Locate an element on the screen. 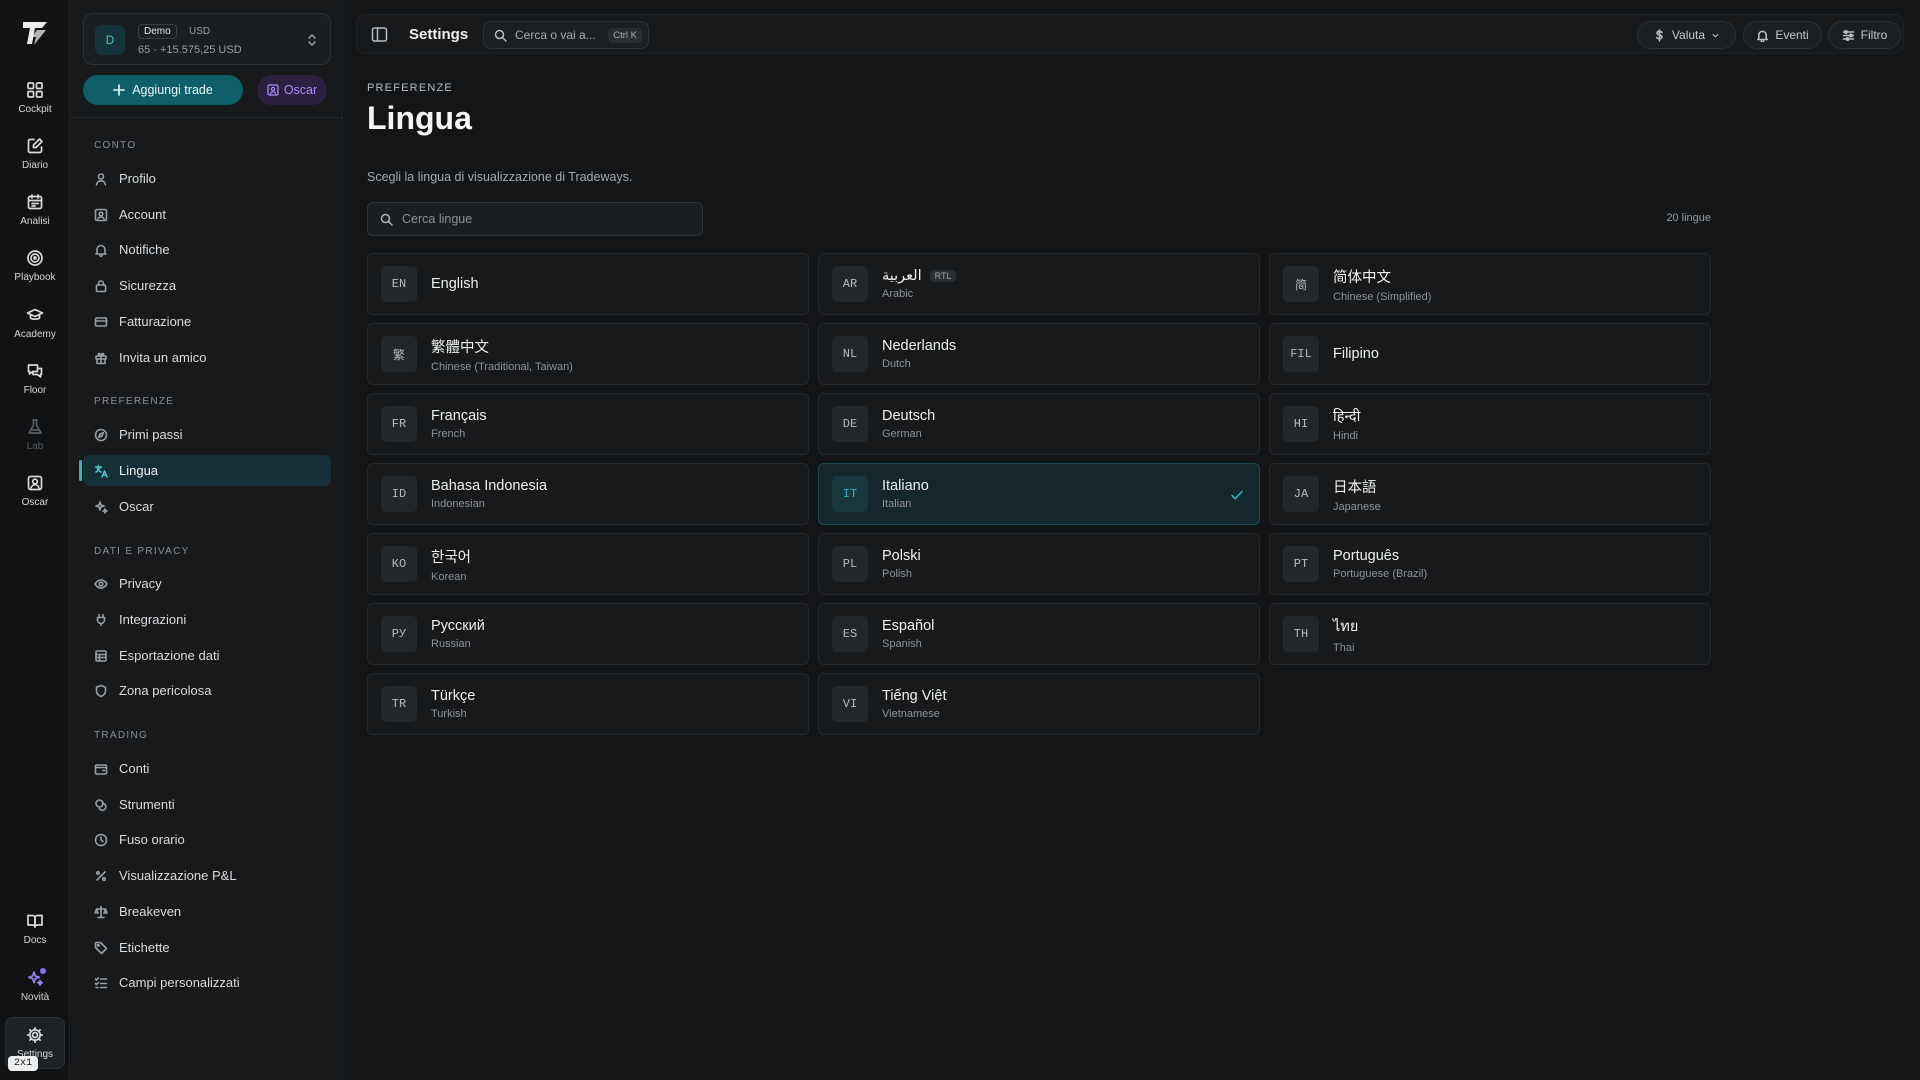 The width and height of the screenshot is (1920, 1080). rail-item-diario: Diario is located at coordinates (35, 154).